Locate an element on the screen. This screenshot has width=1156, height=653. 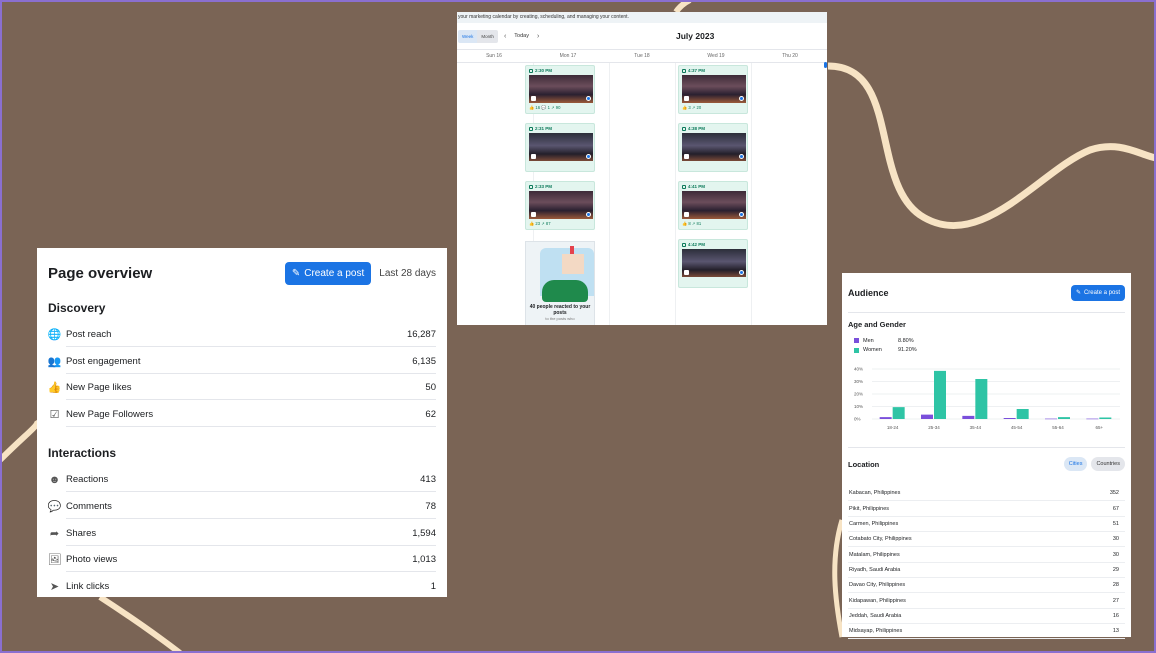
metric-row: 💬 Comments 78 is located at coordinates (242, 506).